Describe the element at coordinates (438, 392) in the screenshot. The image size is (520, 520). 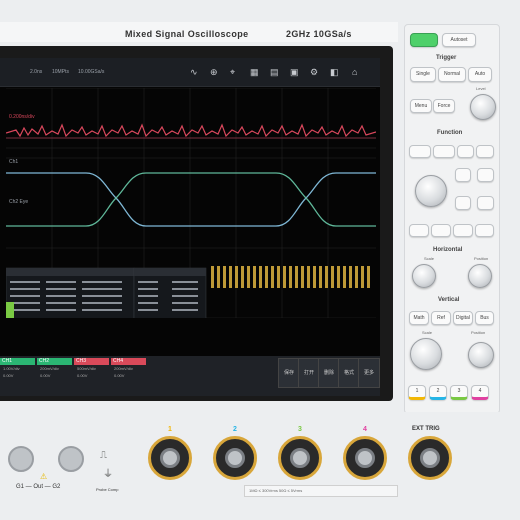
I see `ch2-button: 2` at that location.